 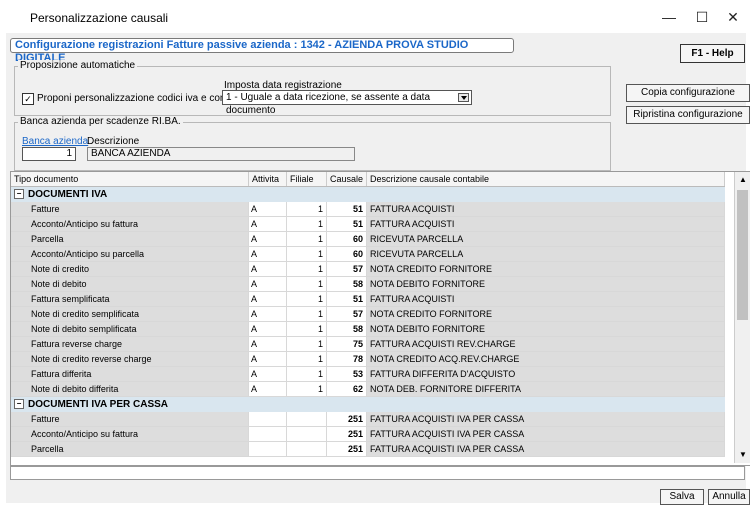 What do you see at coordinates (546, 359) in the screenshot?
I see `cell-descrizione: NOTA CREDITO ACQ.REV.CHARGE` at bounding box center [546, 359].